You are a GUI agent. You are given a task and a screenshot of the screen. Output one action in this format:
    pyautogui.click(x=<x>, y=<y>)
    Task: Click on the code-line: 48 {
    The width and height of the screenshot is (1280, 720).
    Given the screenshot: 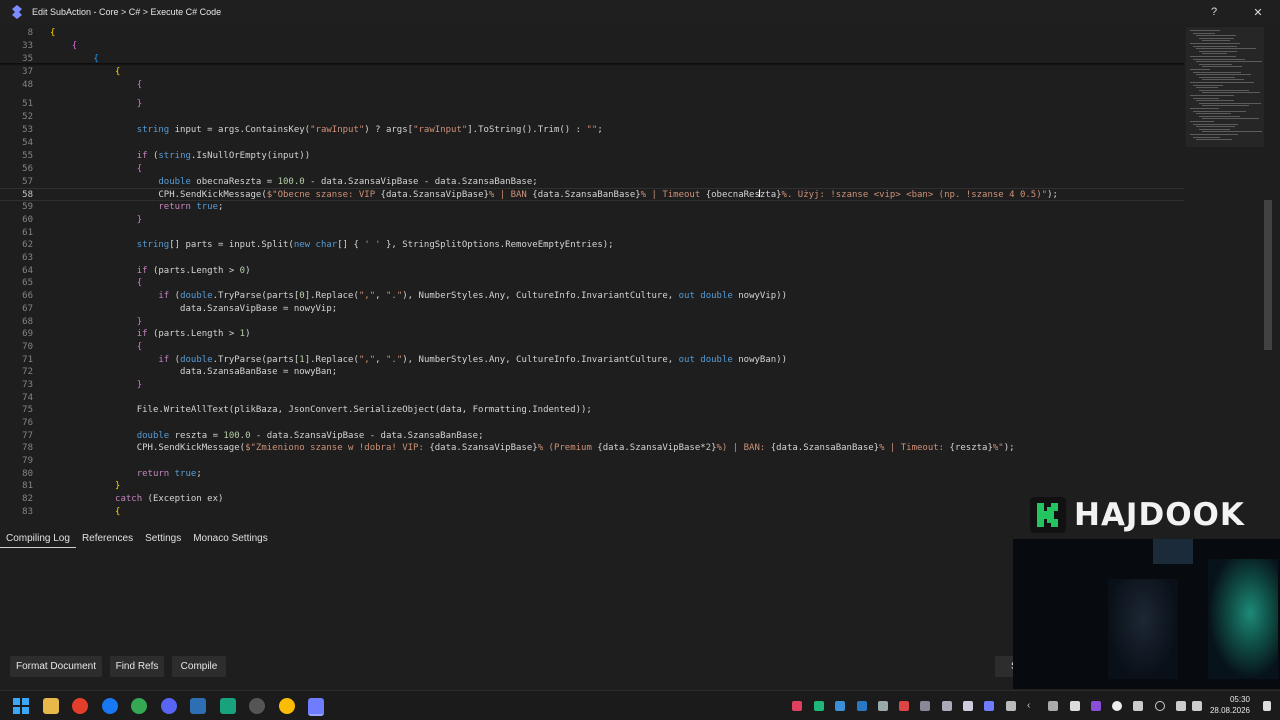 What is the action you would take?
    pyautogui.click(x=592, y=85)
    